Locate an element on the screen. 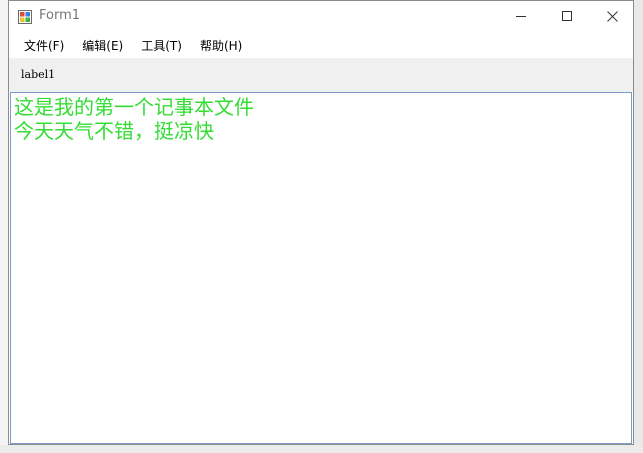 This screenshot has width=643, height=453. menu-edit: 编辑(E) is located at coordinates (102, 45).